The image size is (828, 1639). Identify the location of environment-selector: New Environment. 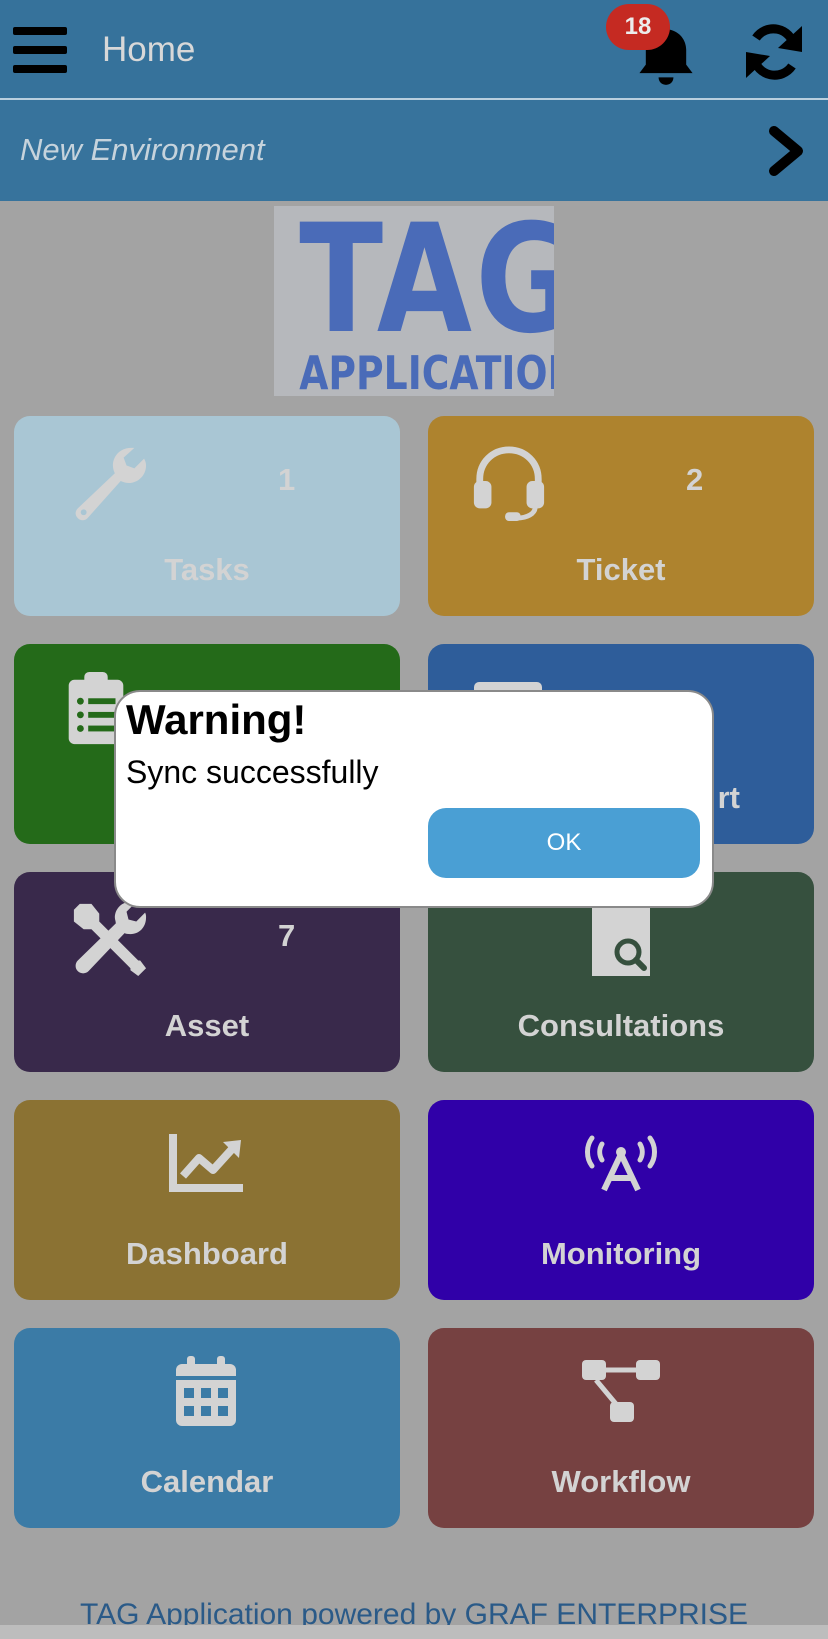
(414, 150).